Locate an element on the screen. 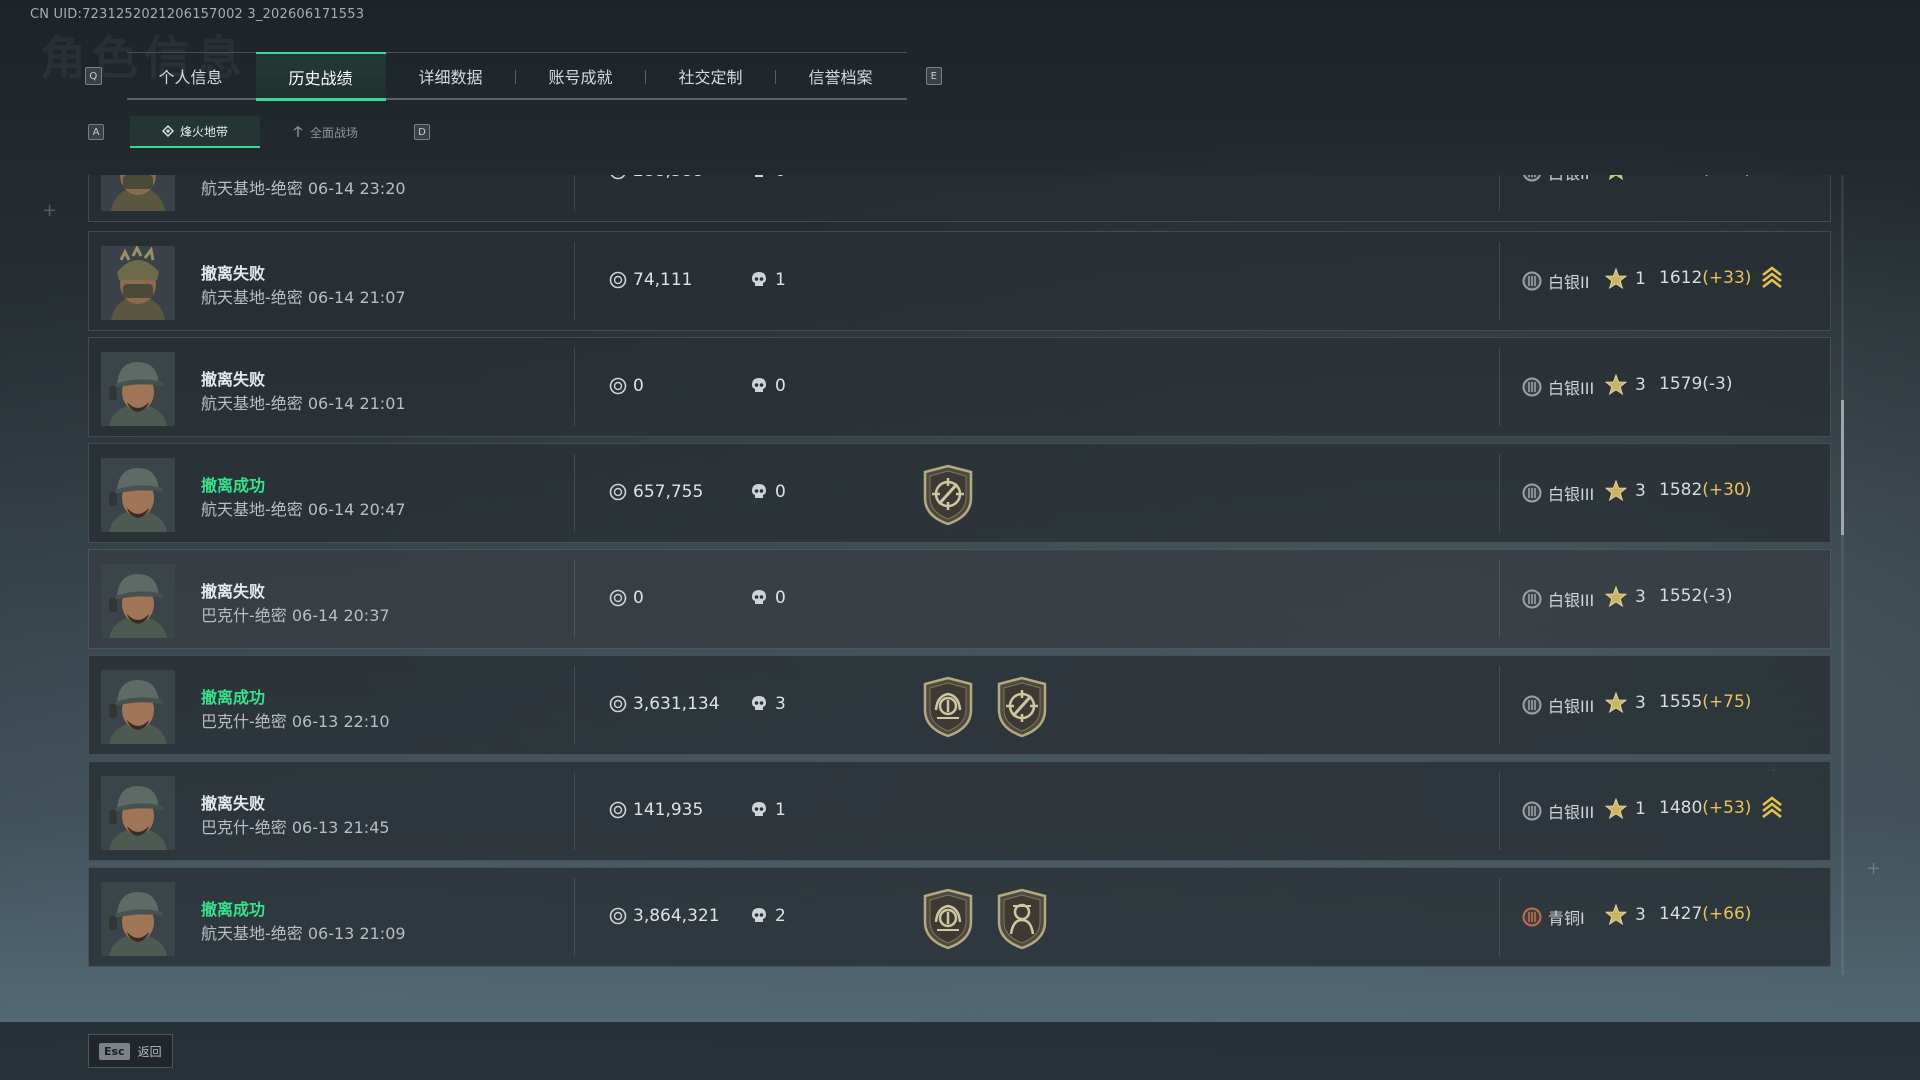 This screenshot has height=1080, width=1920. map-and-time: 航天基地-绝密 06-13 21:09 is located at coordinates (303, 933).